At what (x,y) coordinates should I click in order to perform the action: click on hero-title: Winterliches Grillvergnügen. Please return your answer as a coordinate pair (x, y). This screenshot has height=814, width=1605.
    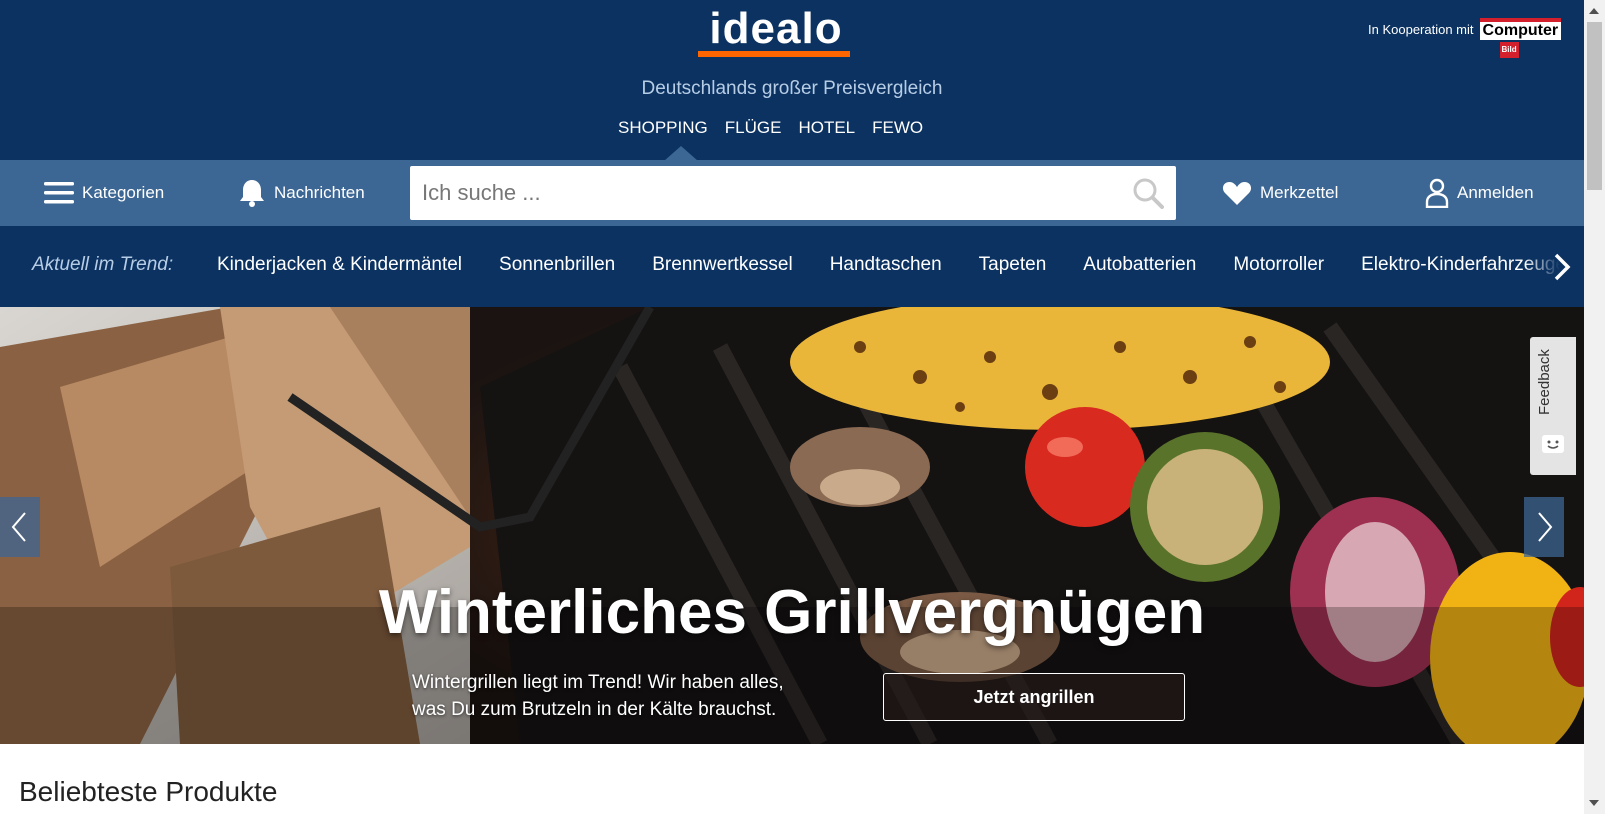
    Looking at the image, I should click on (792, 612).